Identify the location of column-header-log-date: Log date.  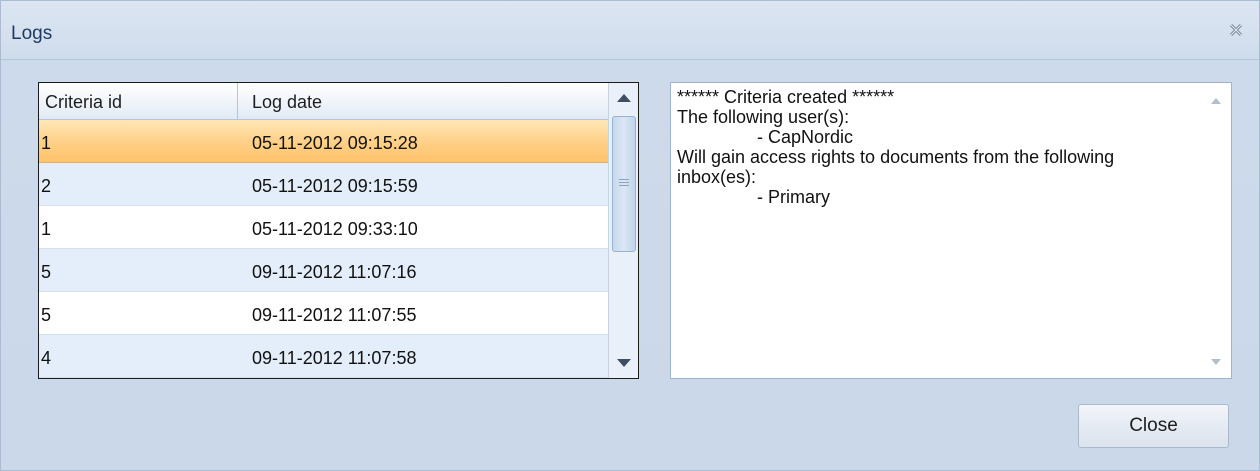
(423, 101).